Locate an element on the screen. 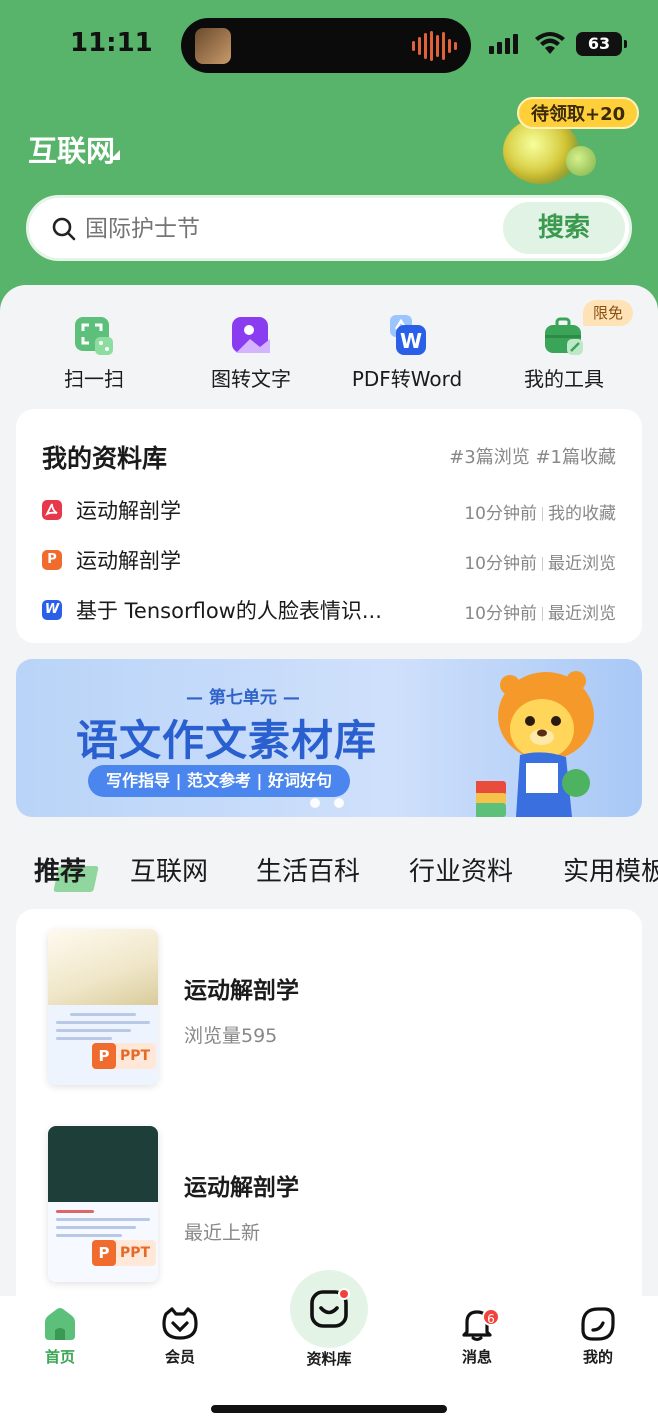 The image size is (658, 1426). tab-life: 生活百科 is located at coordinates (308, 869).